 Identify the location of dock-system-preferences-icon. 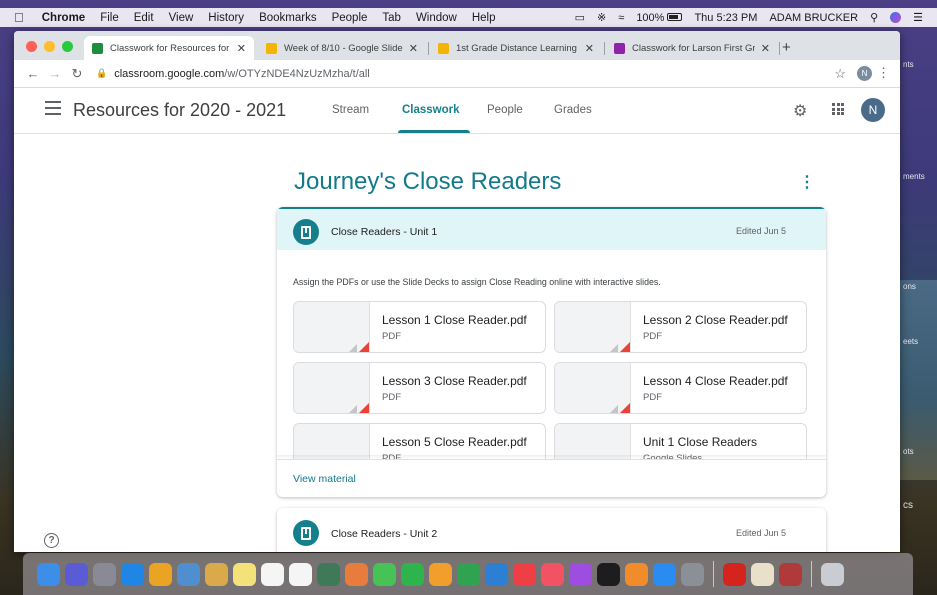
(692, 574).